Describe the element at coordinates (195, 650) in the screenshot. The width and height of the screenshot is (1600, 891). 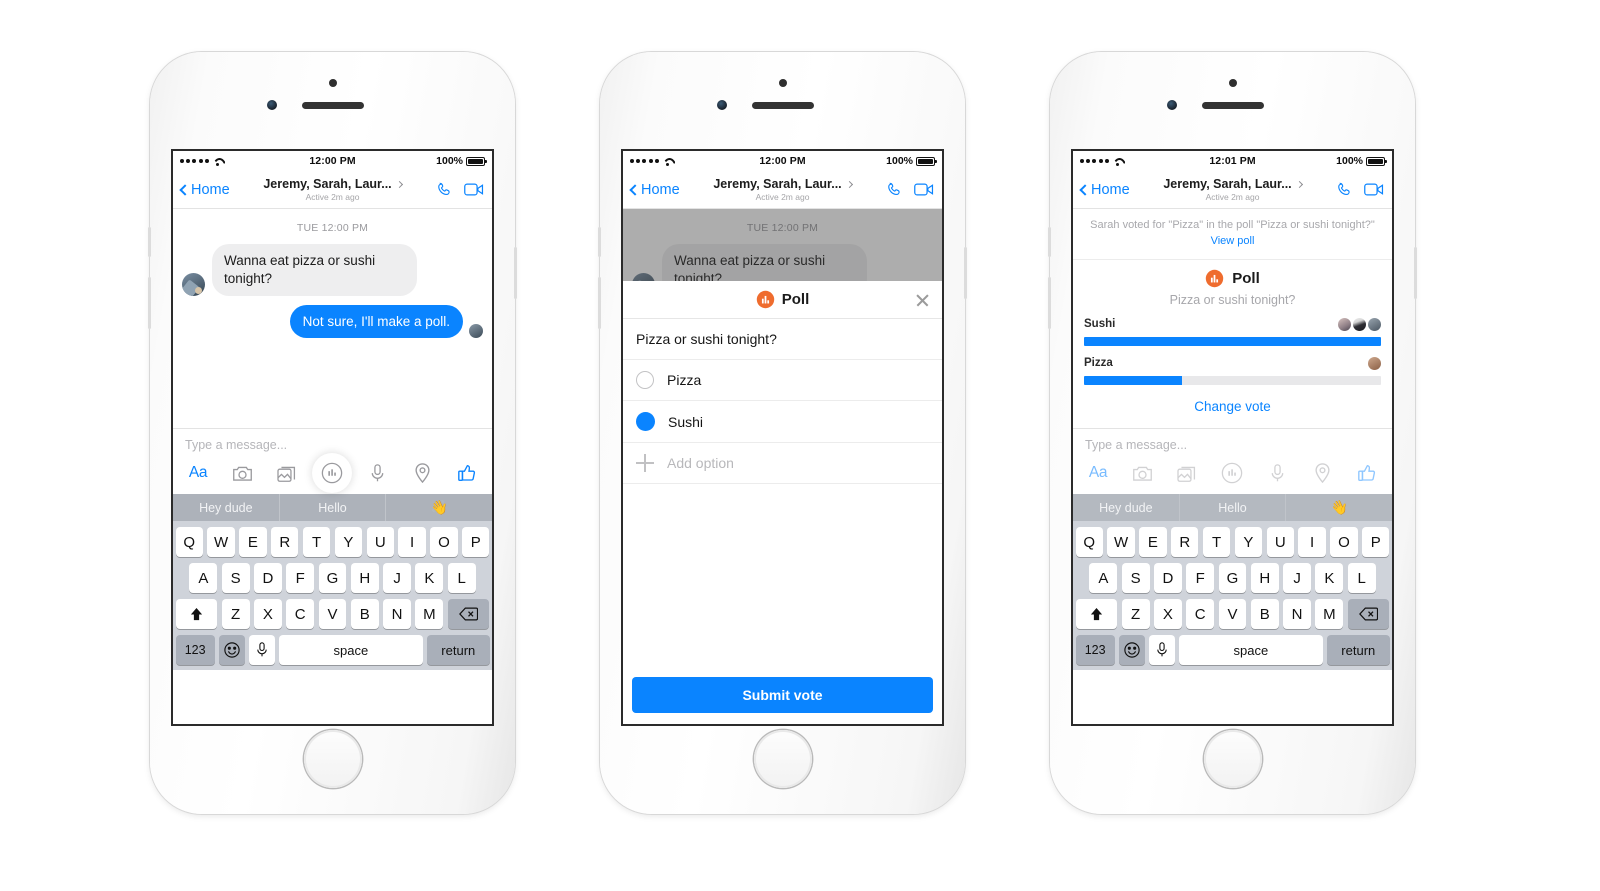
I see `numeric-key: 123` at that location.